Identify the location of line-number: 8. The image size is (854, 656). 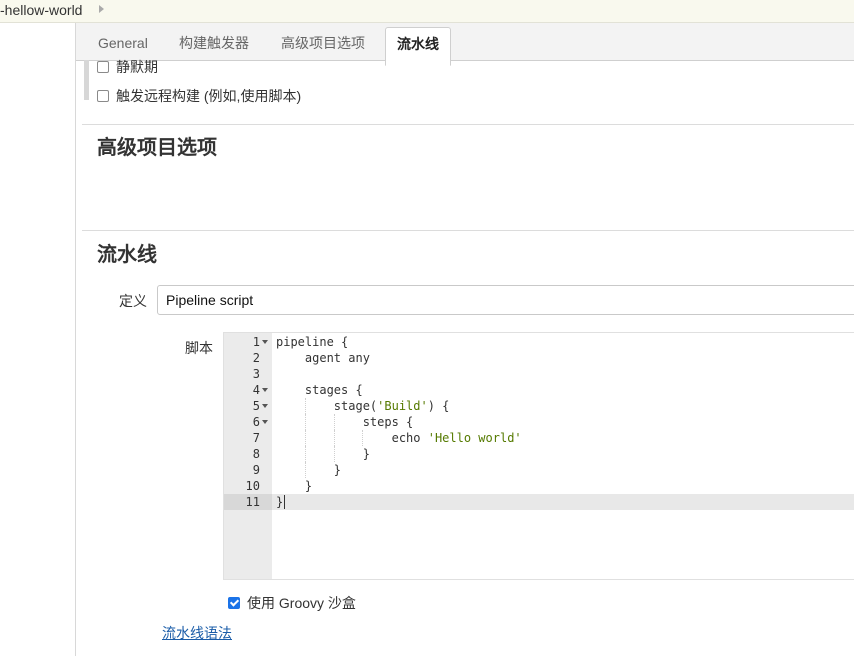
(256, 454).